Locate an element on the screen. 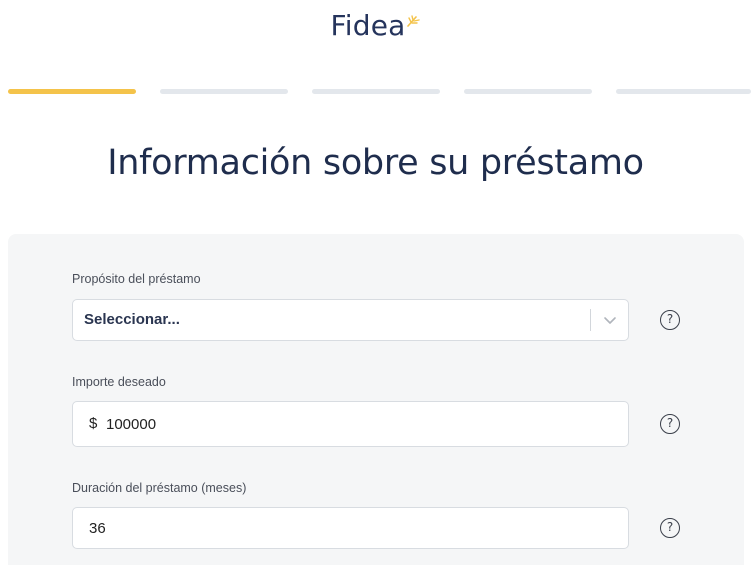 This screenshot has height=565, width=751. duration-input is located at coordinates (350, 528).